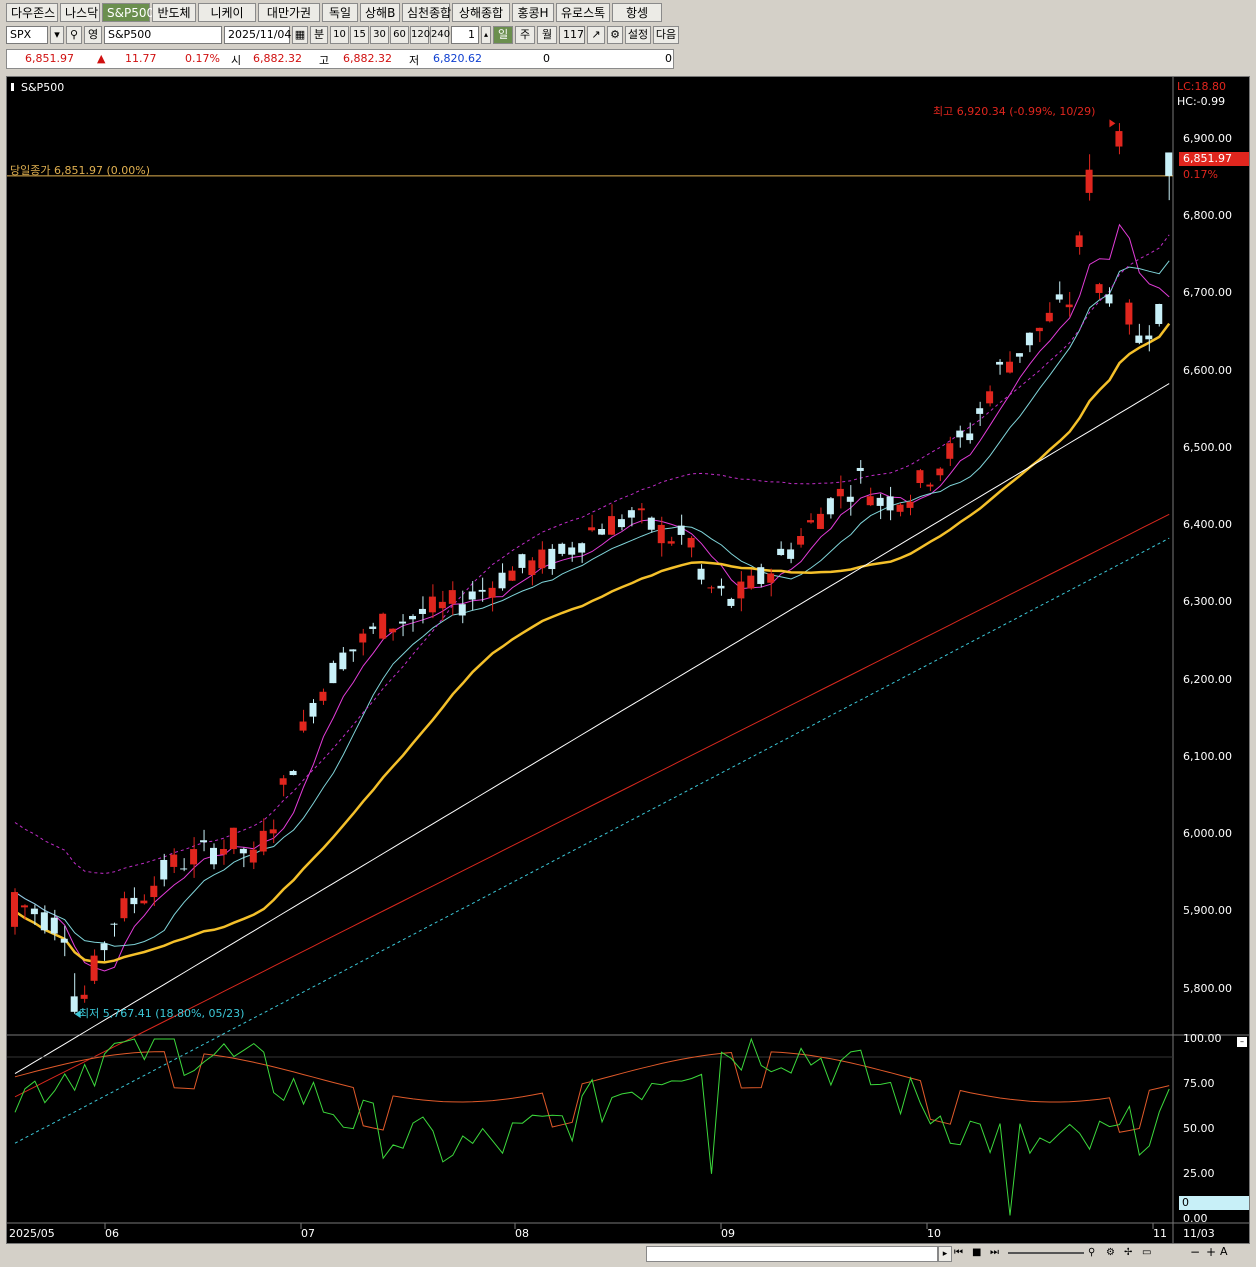 This screenshot has height=1267, width=1256. Describe the element at coordinates (420, 35) in the screenshot. I see `interval-button-120: 120` at that location.